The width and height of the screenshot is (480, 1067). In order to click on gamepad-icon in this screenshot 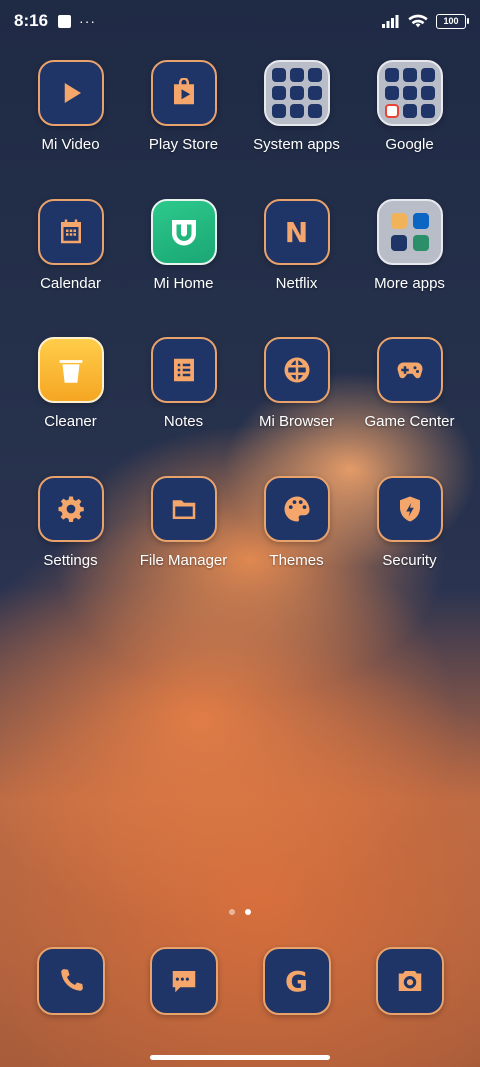, I will do `click(409, 370)`.